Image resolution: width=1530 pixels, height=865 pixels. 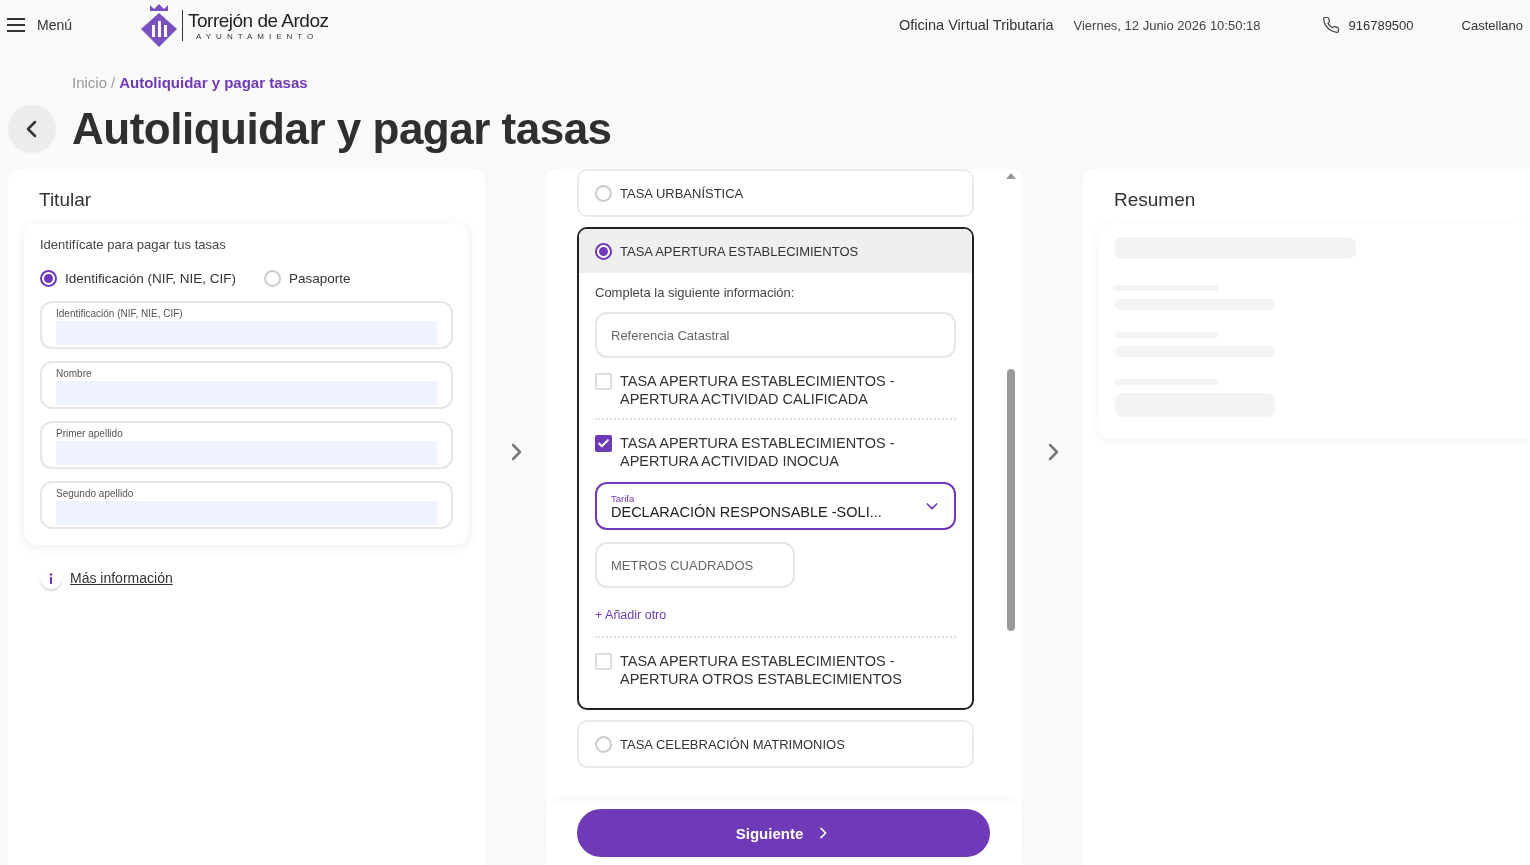 What do you see at coordinates (695, 292) in the screenshot?
I see `instruction-text: Completa la siguiente información:` at bounding box center [695, 292].